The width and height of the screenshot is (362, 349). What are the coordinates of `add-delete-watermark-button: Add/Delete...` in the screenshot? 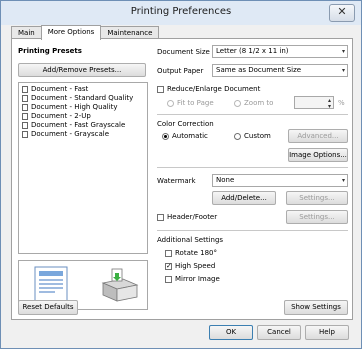 It's located at (244, 198).